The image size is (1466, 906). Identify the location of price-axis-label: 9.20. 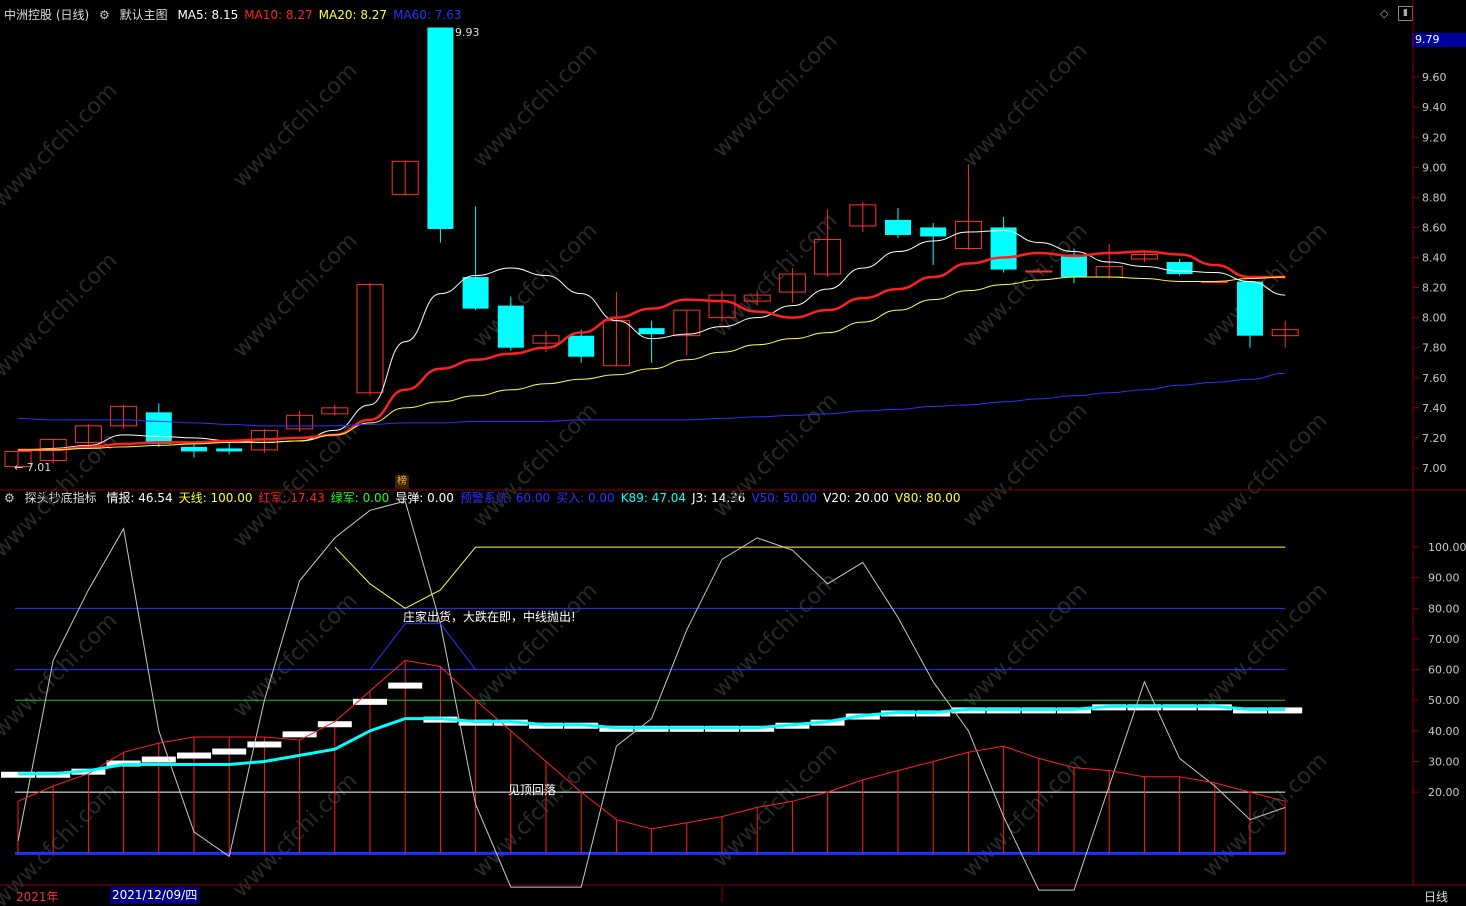
(1434, 137).